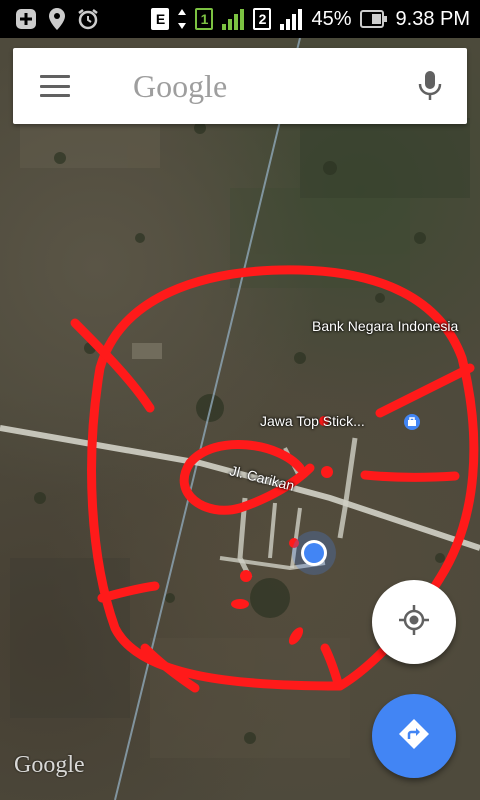 The image size is (480, 800). Describe the element at coordinates (160, 19) in the screenshot. I see `network-type-badge: E` at that location.